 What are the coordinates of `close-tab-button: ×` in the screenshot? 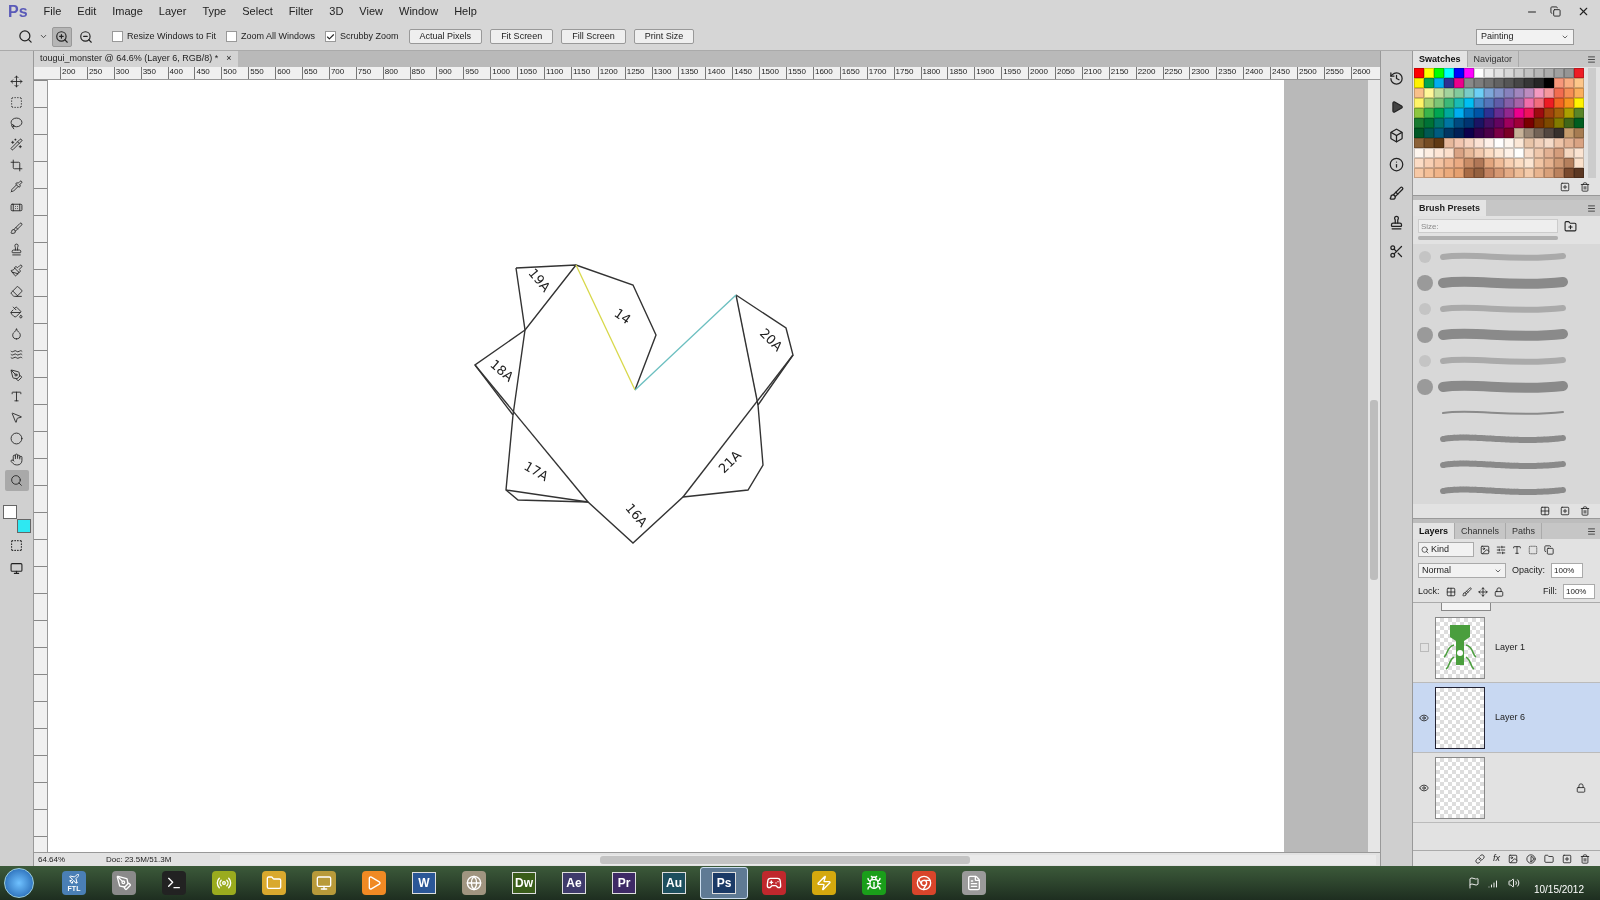 It's located at (229, 59).